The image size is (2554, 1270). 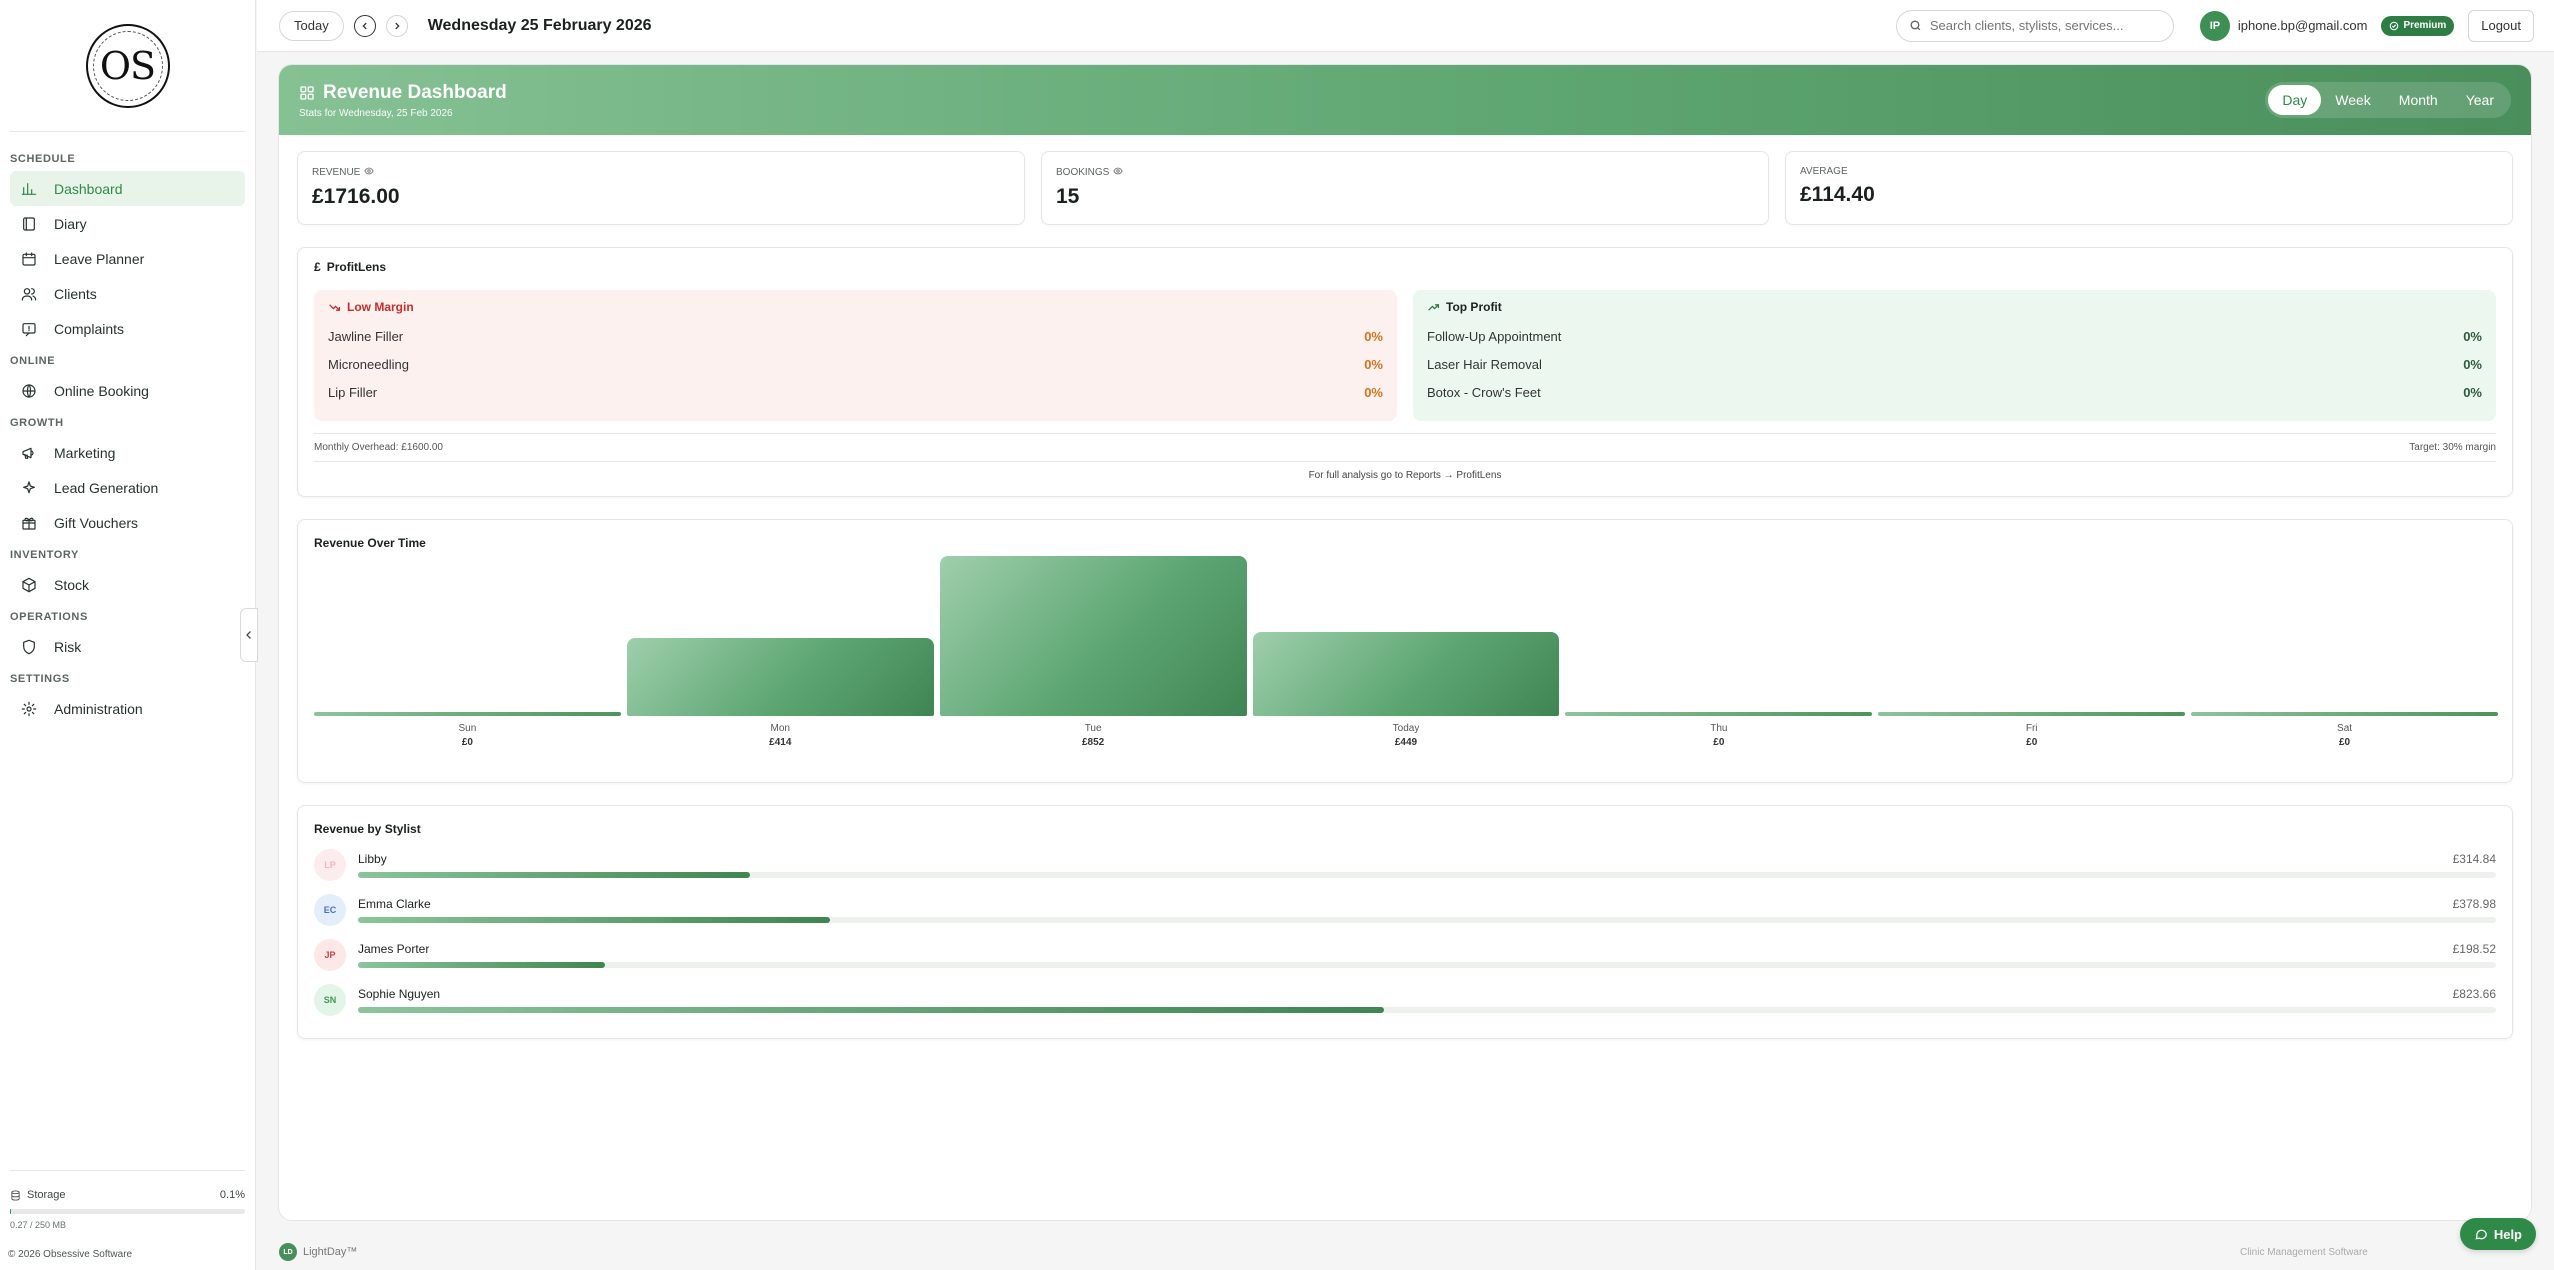 I want to click on stat-label: BOOKINGS, so click(x=1405, y=172).